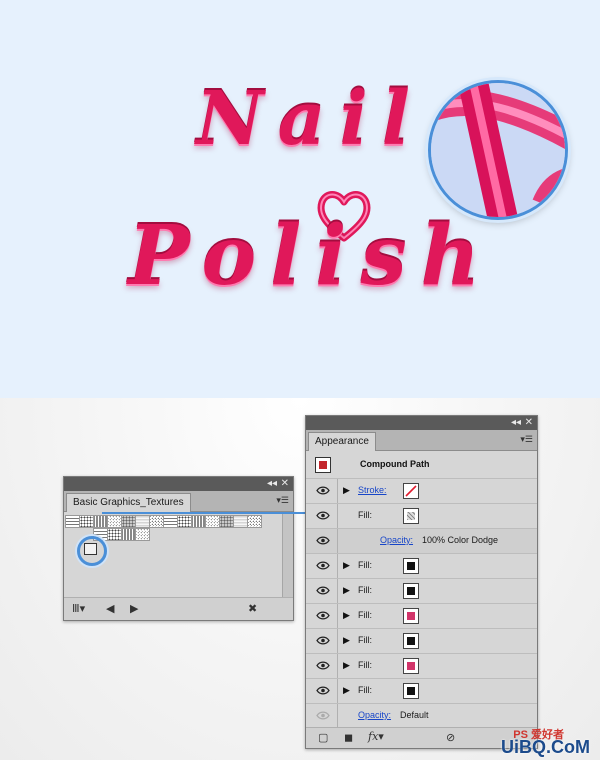 The image size is (600, 760). What do you see at coordinates (90, 549) in the screenshot?
I see `selected-swatch` at bounding box center [90, 549].